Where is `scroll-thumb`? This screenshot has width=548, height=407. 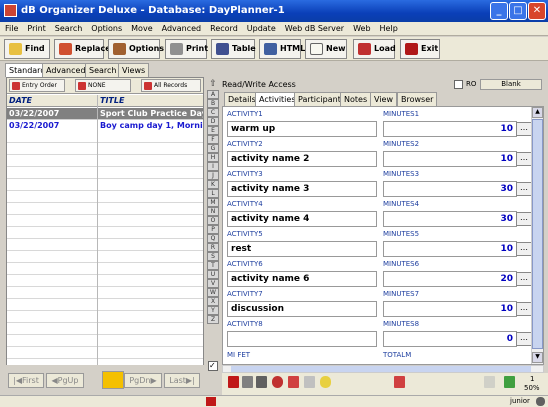
scroll-thumb is located at coordinates (537, 234).